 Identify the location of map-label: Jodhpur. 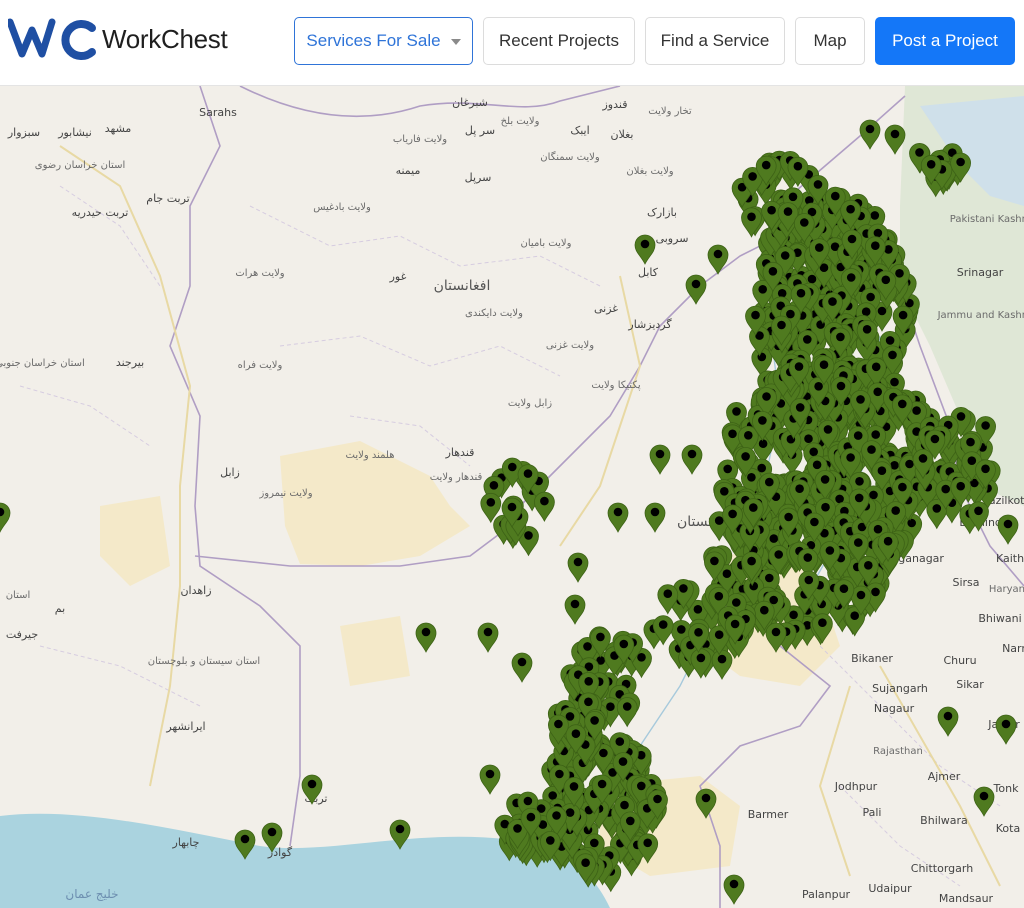
(856, 786).